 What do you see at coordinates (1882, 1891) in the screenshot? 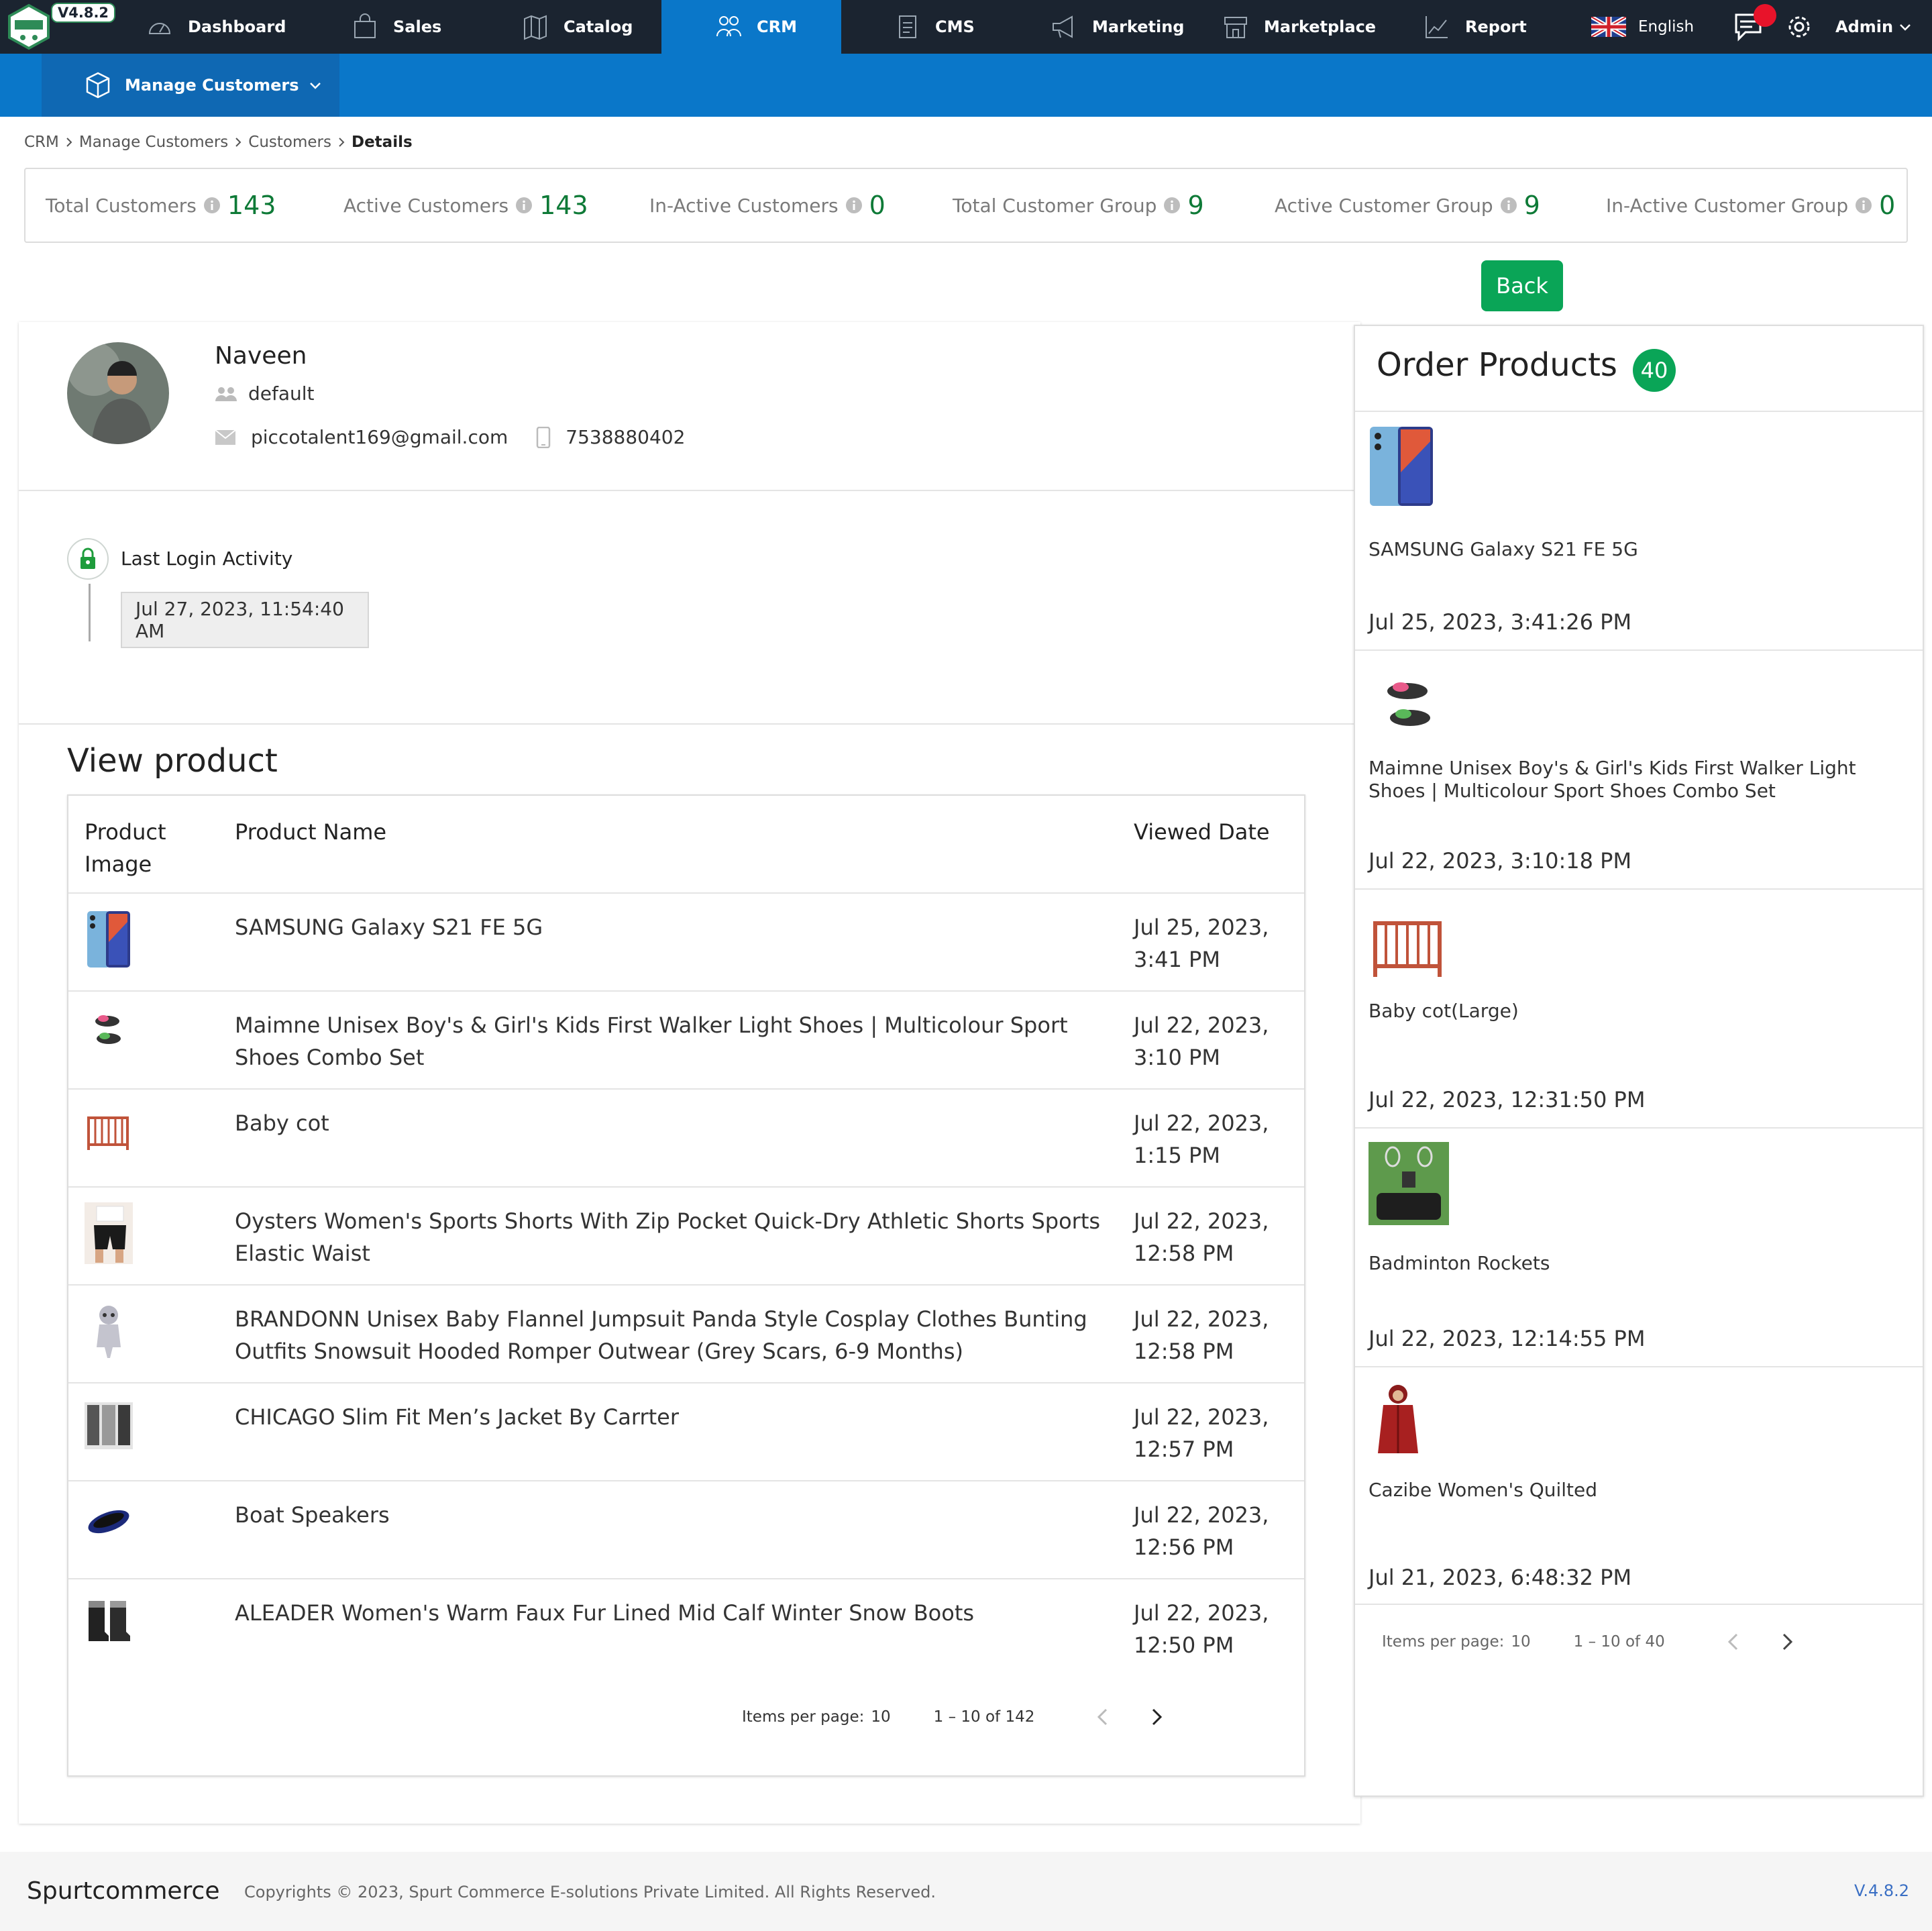
I see `footer-version: V.4.8.2` at bounding box center [1882, 1891].